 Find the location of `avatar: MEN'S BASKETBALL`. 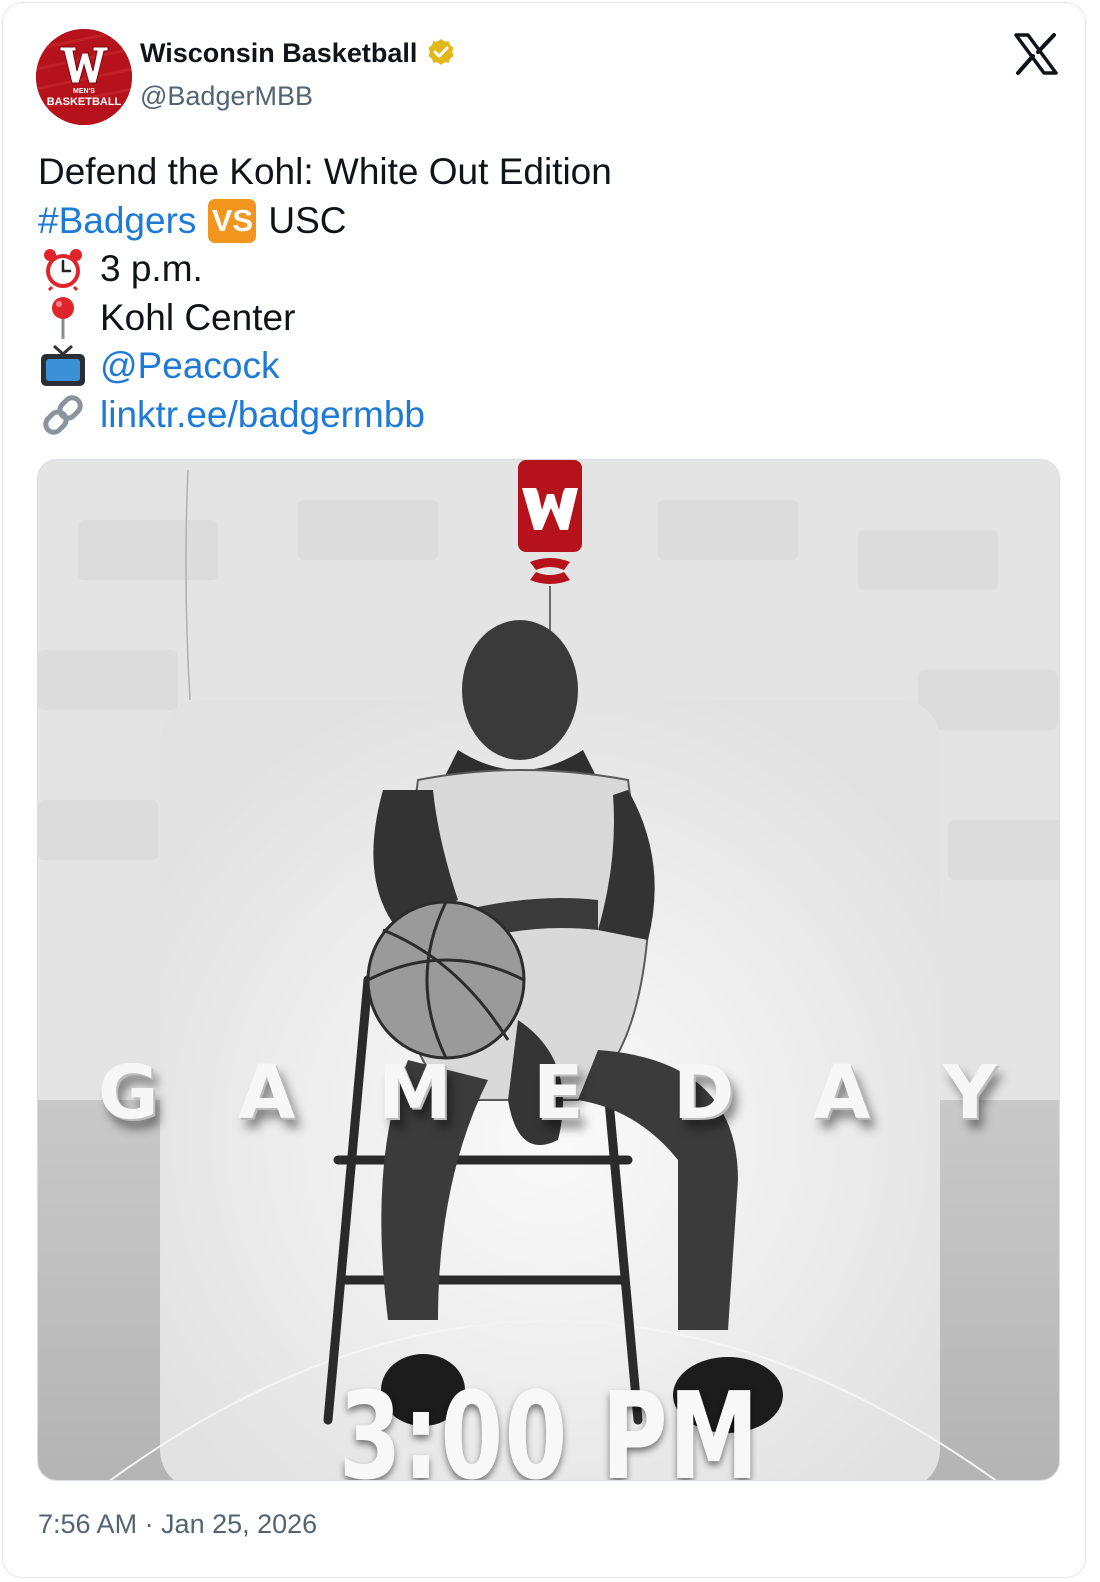

avatar: MEN'S BASKETBALL is located at coordinates (84, 77).